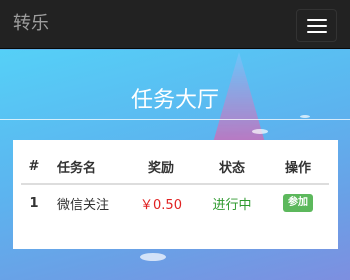  I want to click on action-cell: 参加, so click(298, 202).